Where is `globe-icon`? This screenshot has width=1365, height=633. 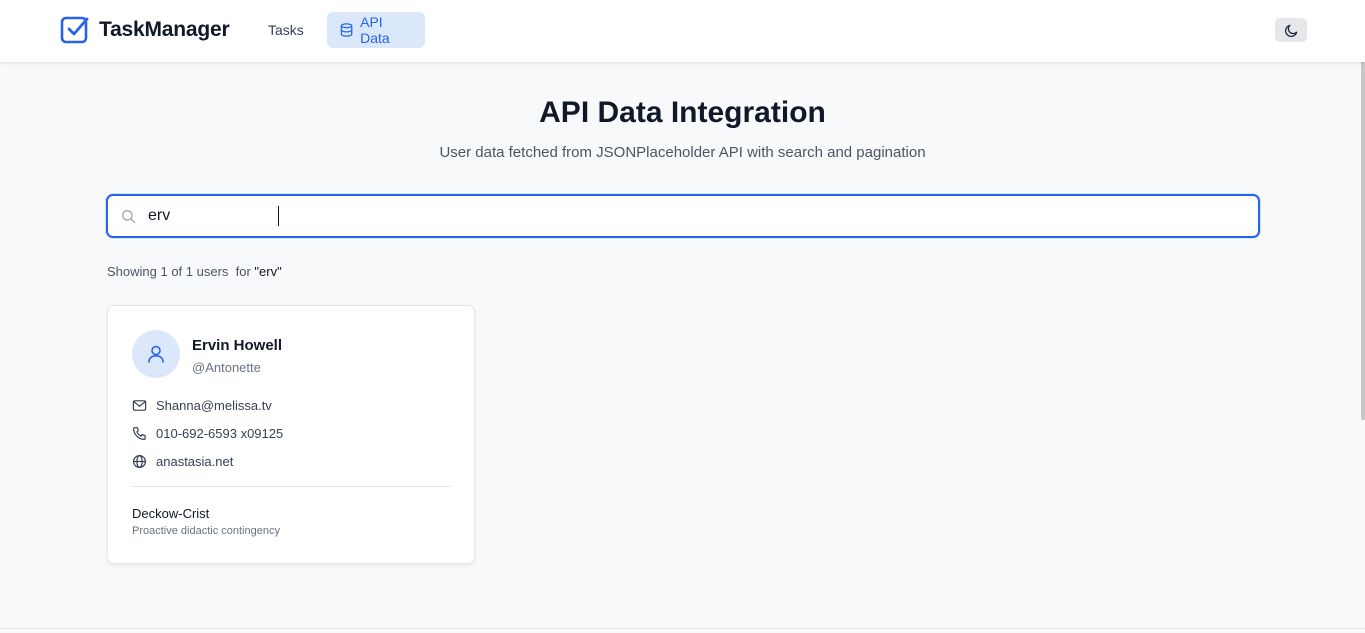
globe-icon is located at coordinates (139, 461).